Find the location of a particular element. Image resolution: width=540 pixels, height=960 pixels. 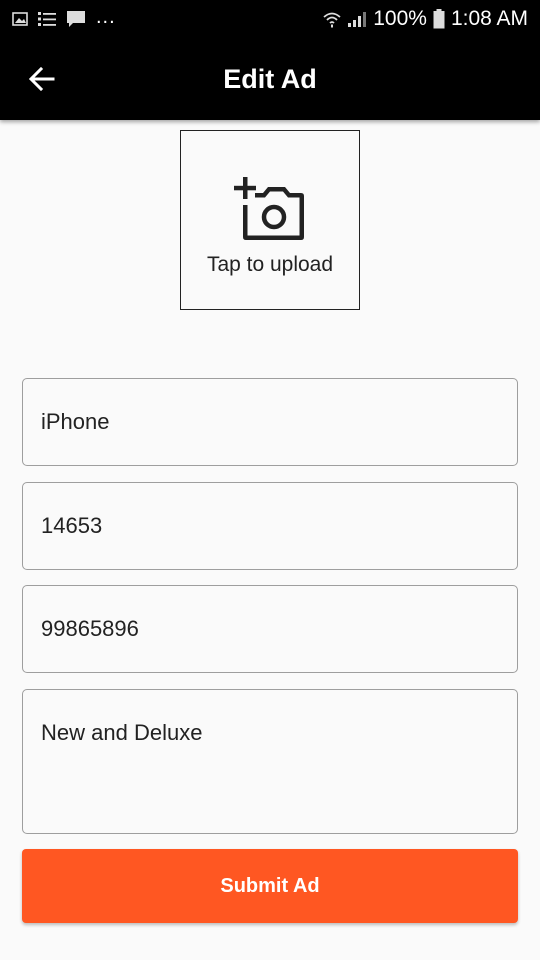

battery-percent: 100% is located at coordinates (400, 18).